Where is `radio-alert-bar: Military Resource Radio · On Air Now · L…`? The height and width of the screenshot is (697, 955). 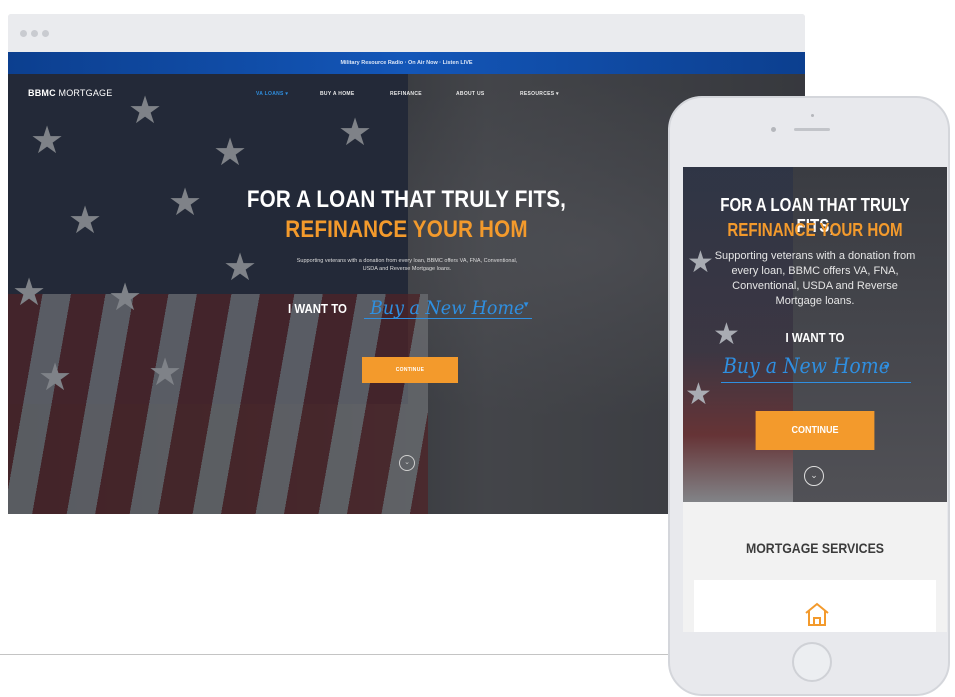
radio-alert-bar: Military Resource Radio · On Air Now · L… is located at coordinates (406, 63).